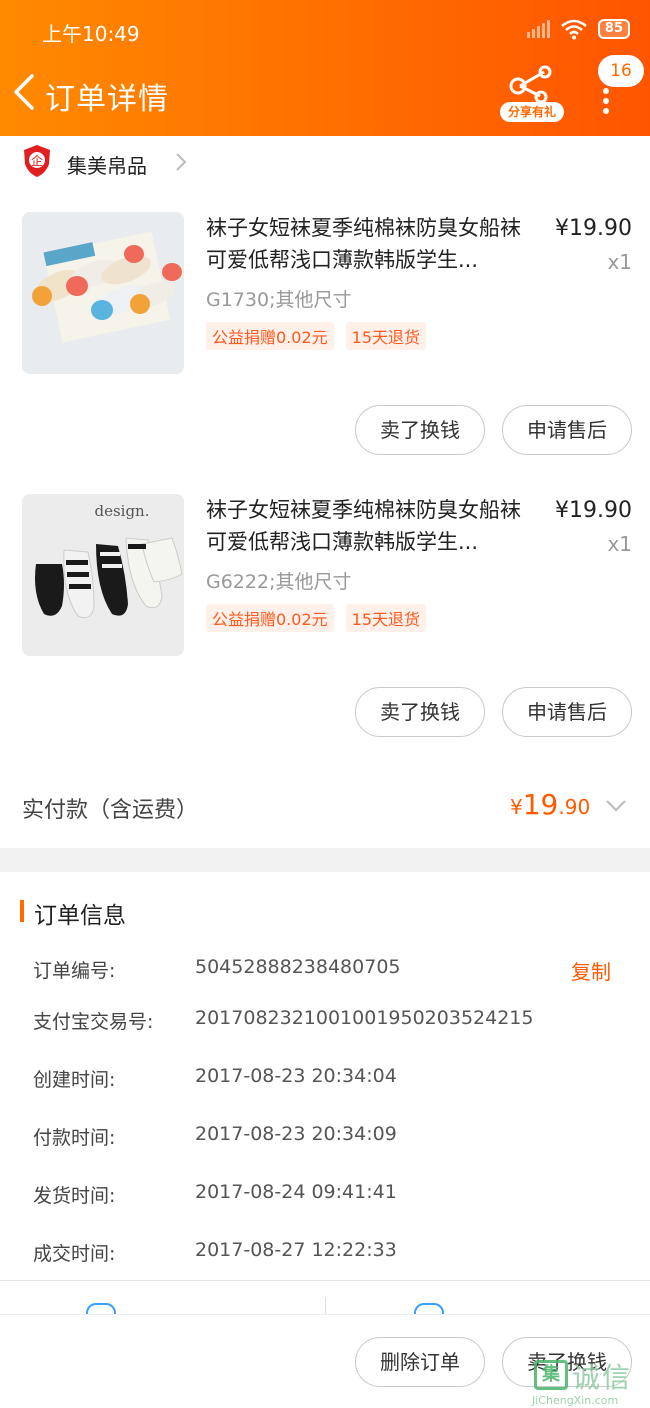 The width and height of the screenshot is (650, 1408). What do you see at coordinates (602, 1377) in the screenshot?
I see `watermark-text: 诚信` at bounding box center [602, 1377].